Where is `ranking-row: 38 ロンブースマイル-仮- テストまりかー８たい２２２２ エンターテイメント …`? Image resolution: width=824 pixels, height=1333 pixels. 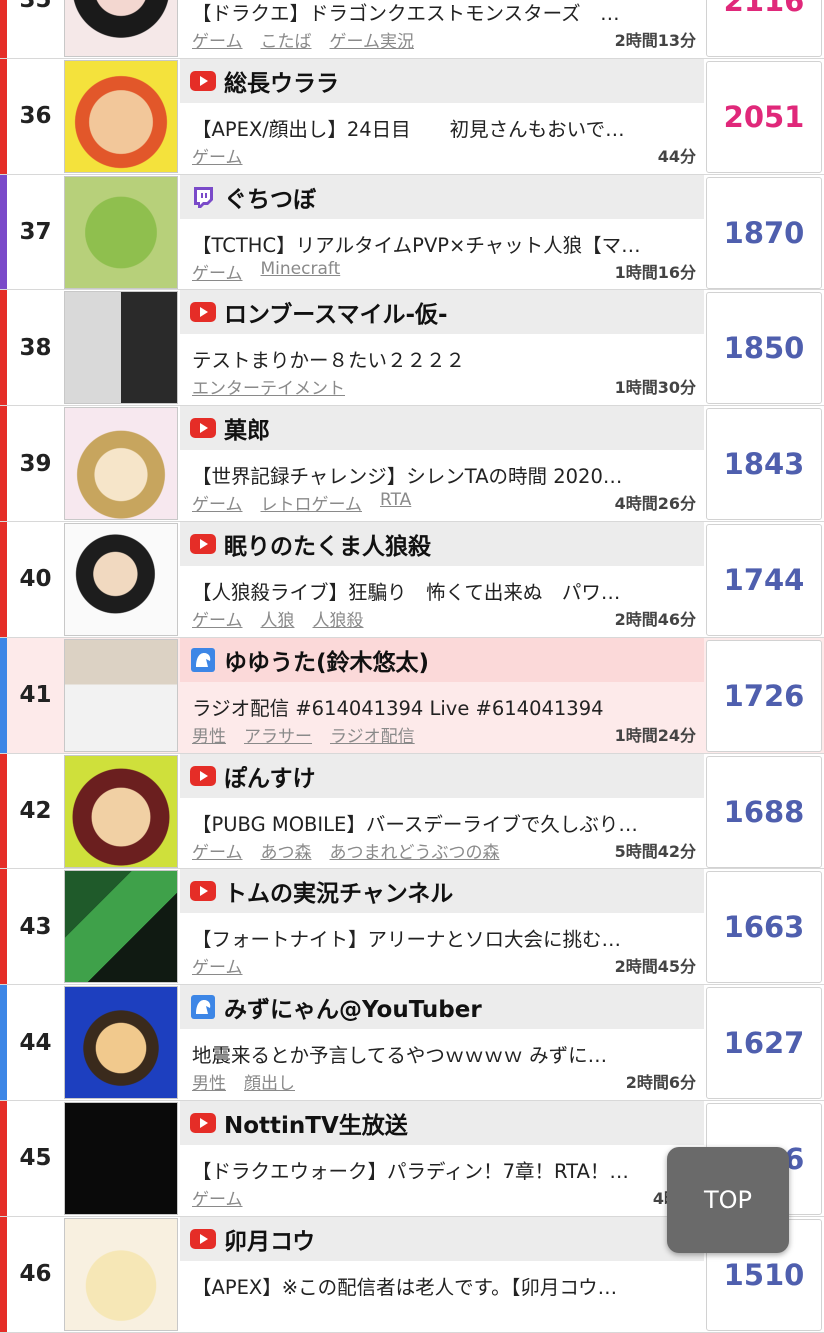
ranking-row: 38 ロンブースマイル-仮- テストまりかー８たい２２２２ エンターテイメント … is located at coordinates (412, 348).